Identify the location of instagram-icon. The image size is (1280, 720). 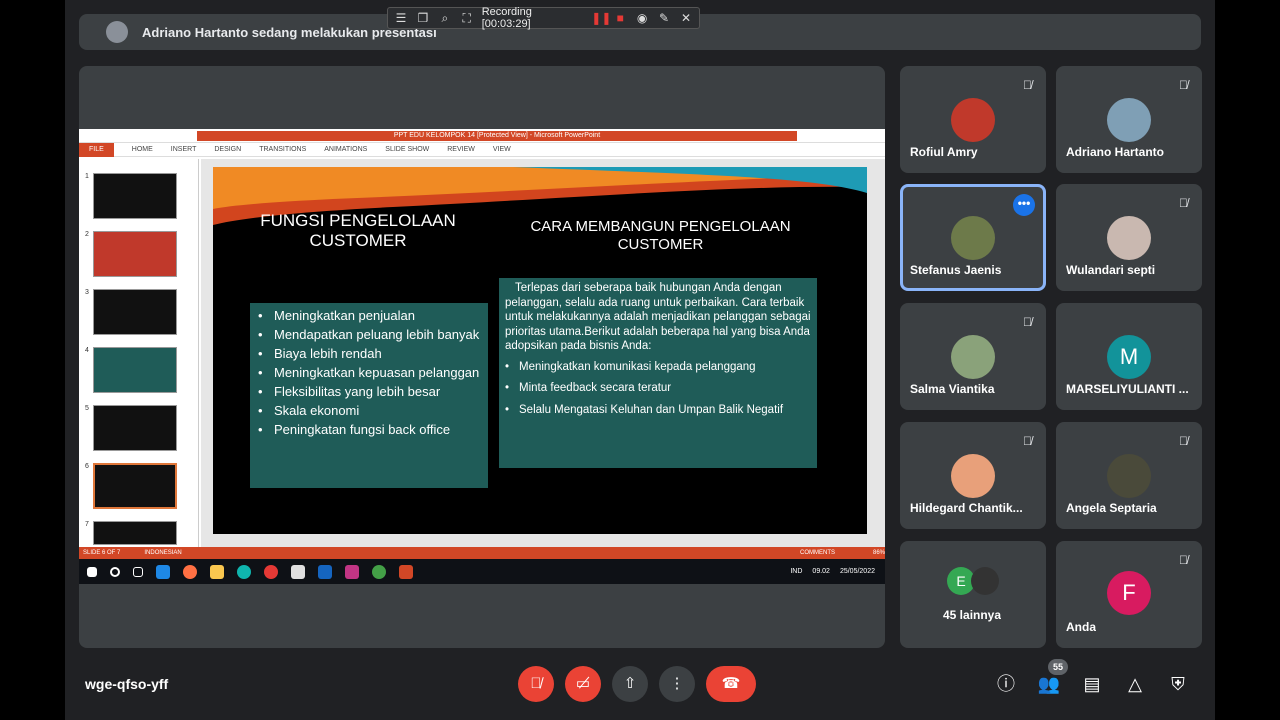
(352, 571).